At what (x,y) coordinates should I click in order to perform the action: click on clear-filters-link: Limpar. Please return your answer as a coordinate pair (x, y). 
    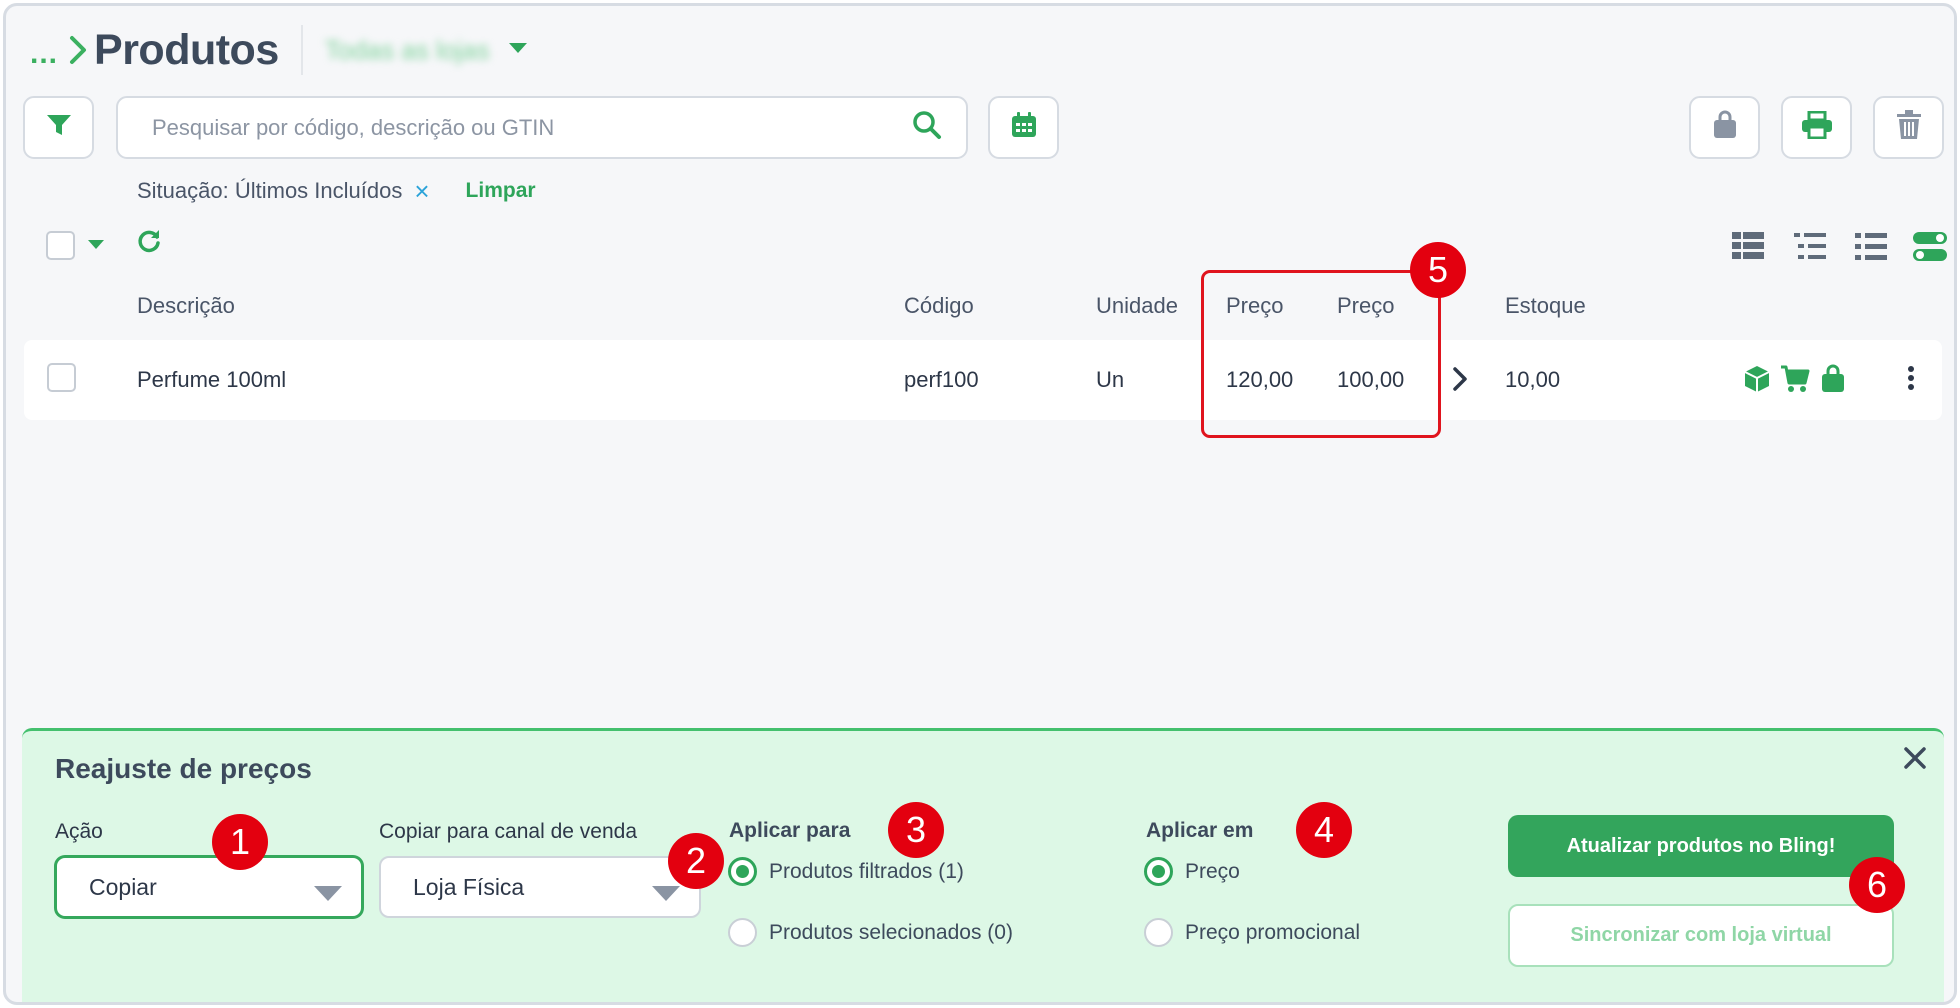
    Looking at the image, I should click on (501, 191).